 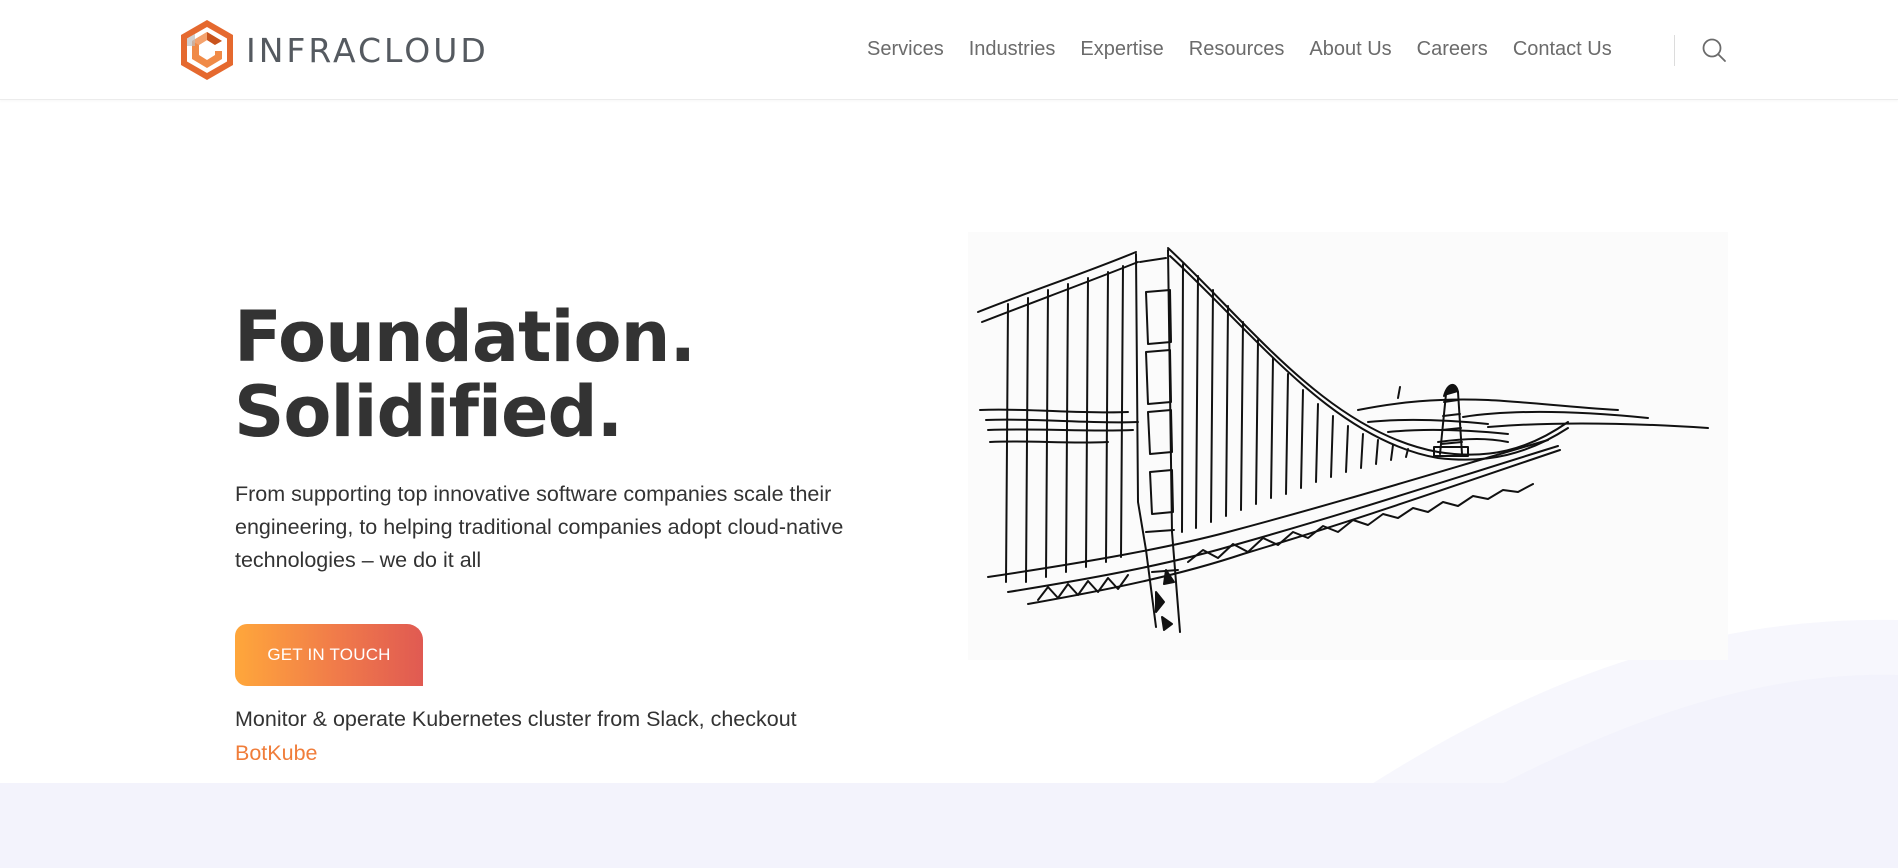 What do you see at coordinates (1562, 49) in the screenshot?
I see `nav-item-contact-us: Contact Us` at bounding box center [1562, 49].